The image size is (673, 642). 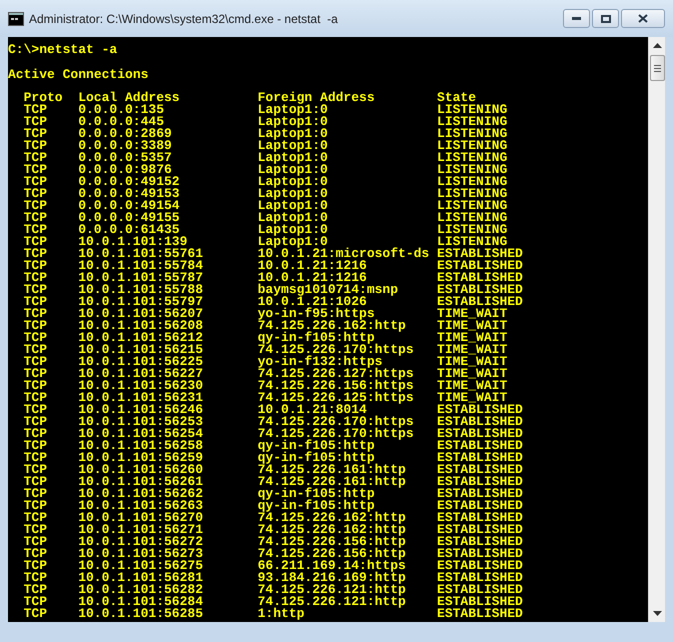 I want to click on foreign-address-cell-text: 74.125.226.161:http, so click(x=332, y=470).